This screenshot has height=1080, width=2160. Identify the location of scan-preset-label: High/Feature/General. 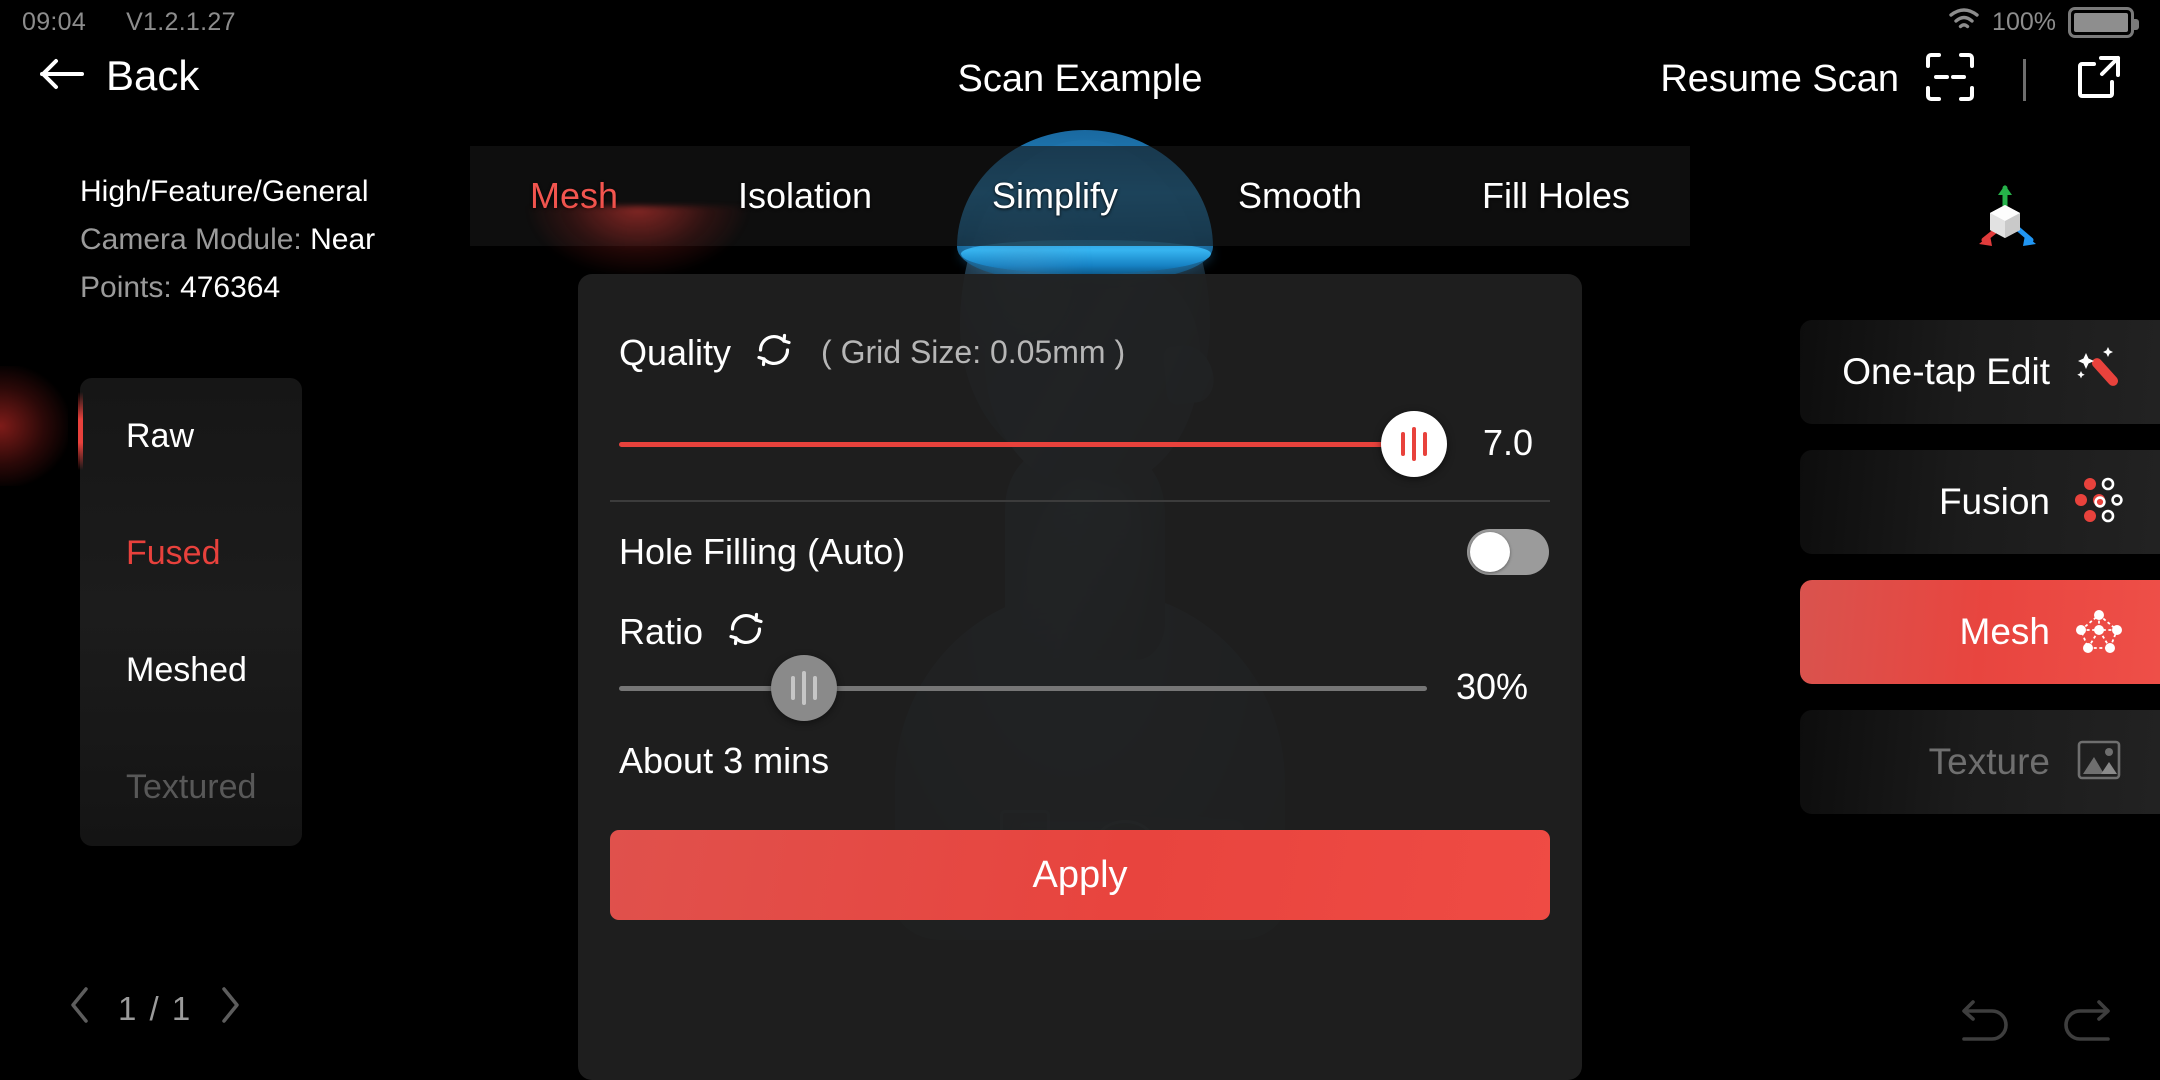
(224, 191).